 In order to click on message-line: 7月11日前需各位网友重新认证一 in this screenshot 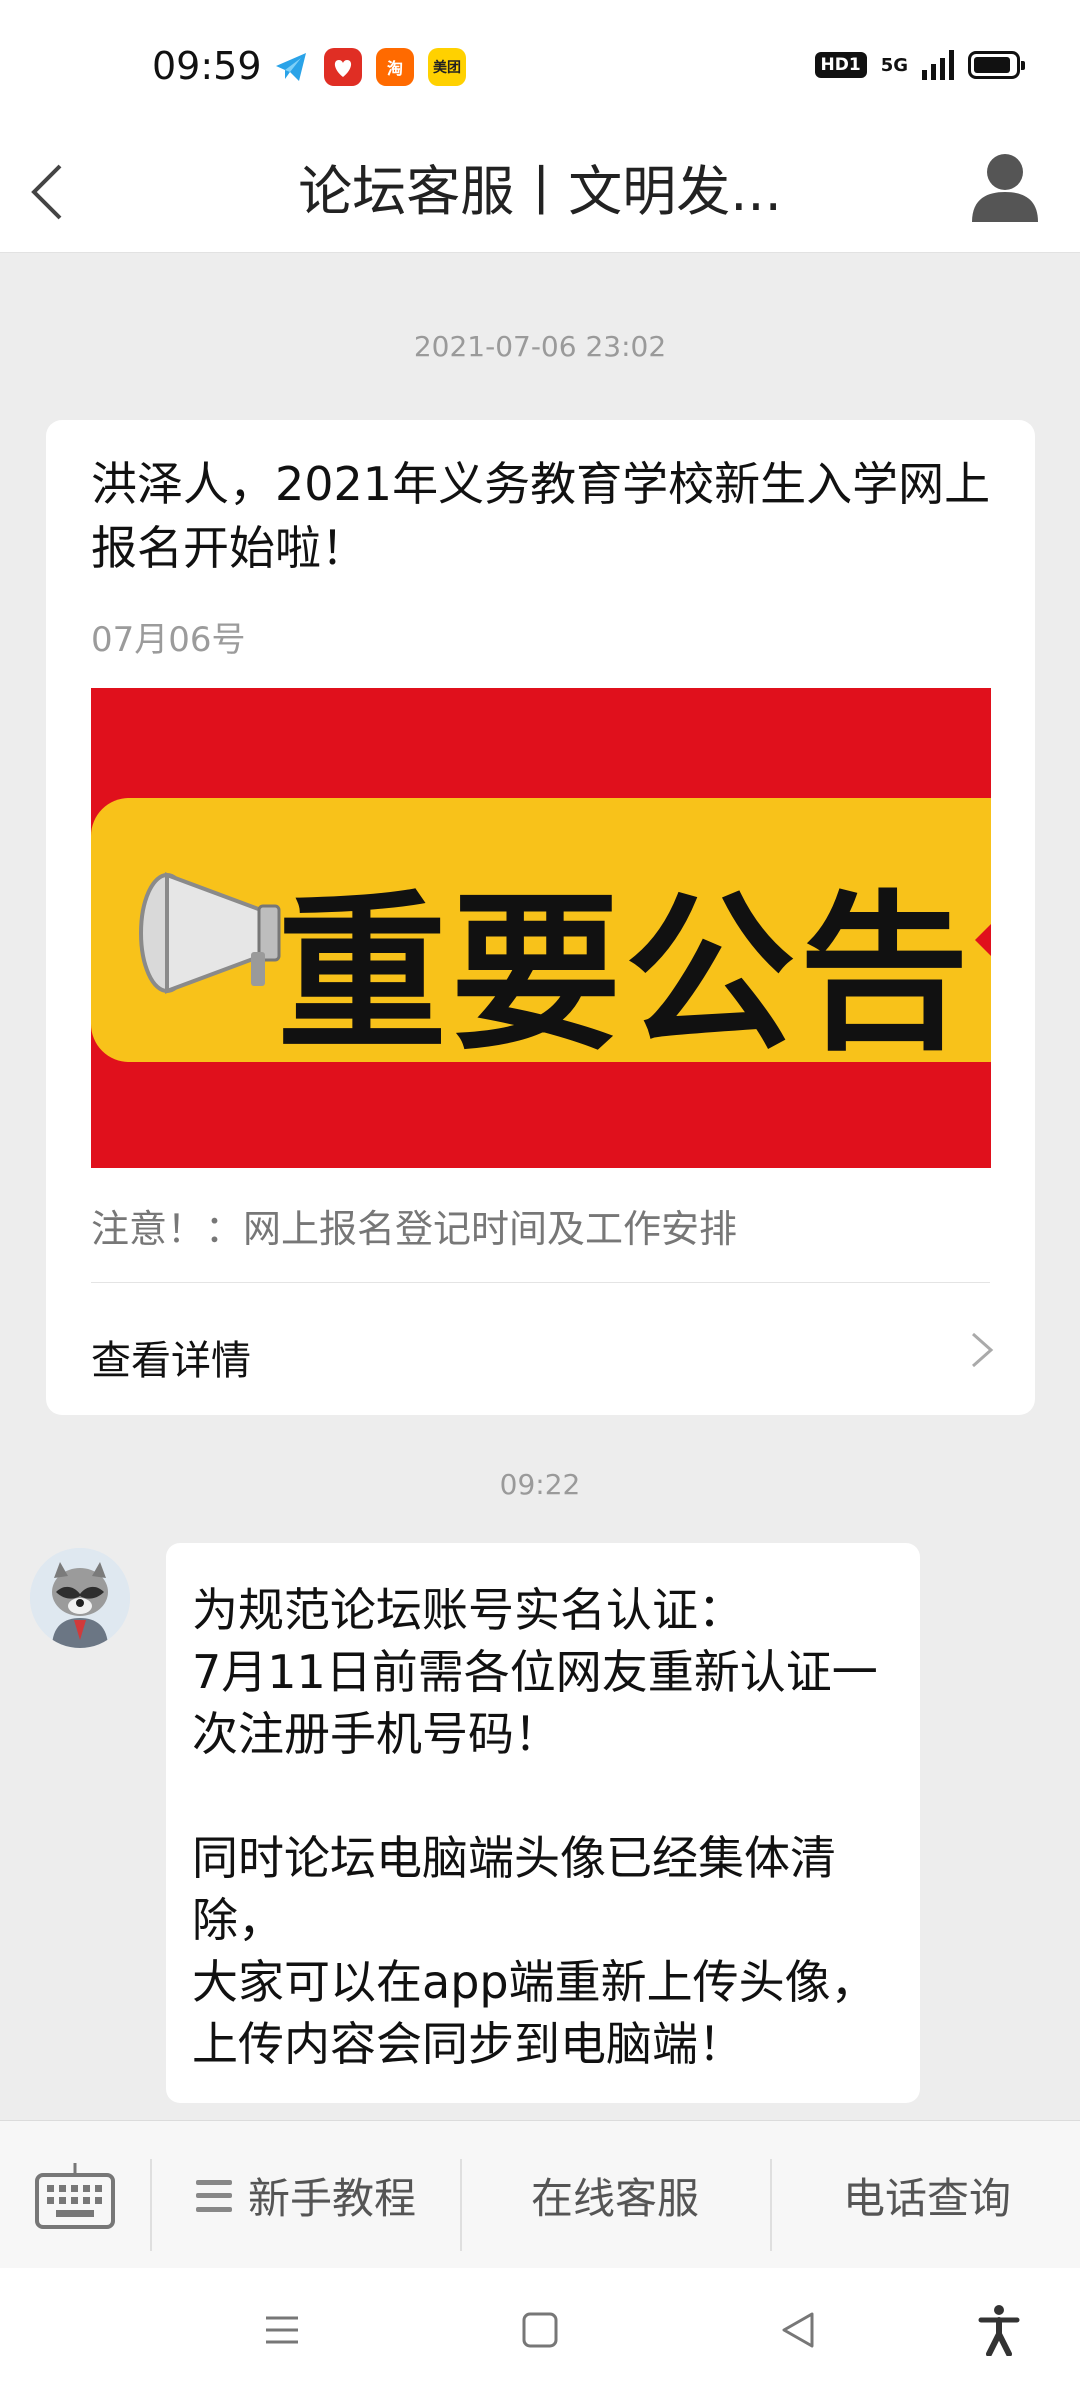, I will do `click(535, 1672)`.